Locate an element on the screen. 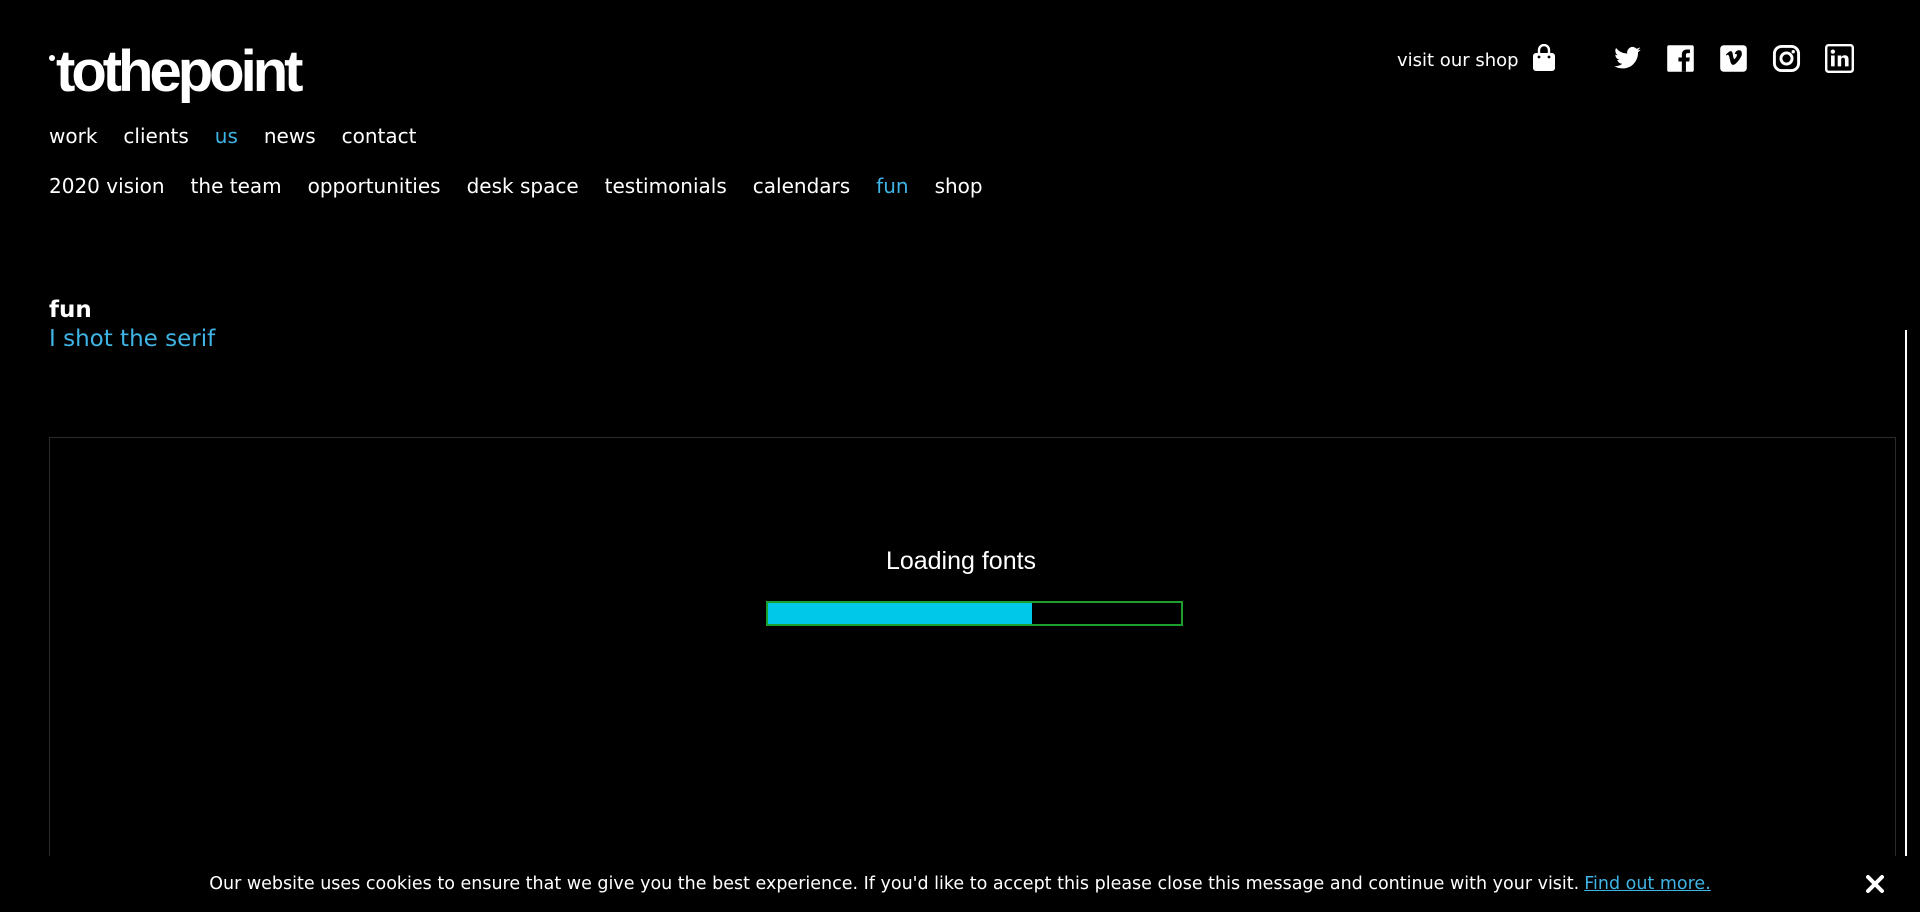 The height and width of the screenshot is (912, 1920). subnav-item-fun: fun is located at coordinates (892, 186).